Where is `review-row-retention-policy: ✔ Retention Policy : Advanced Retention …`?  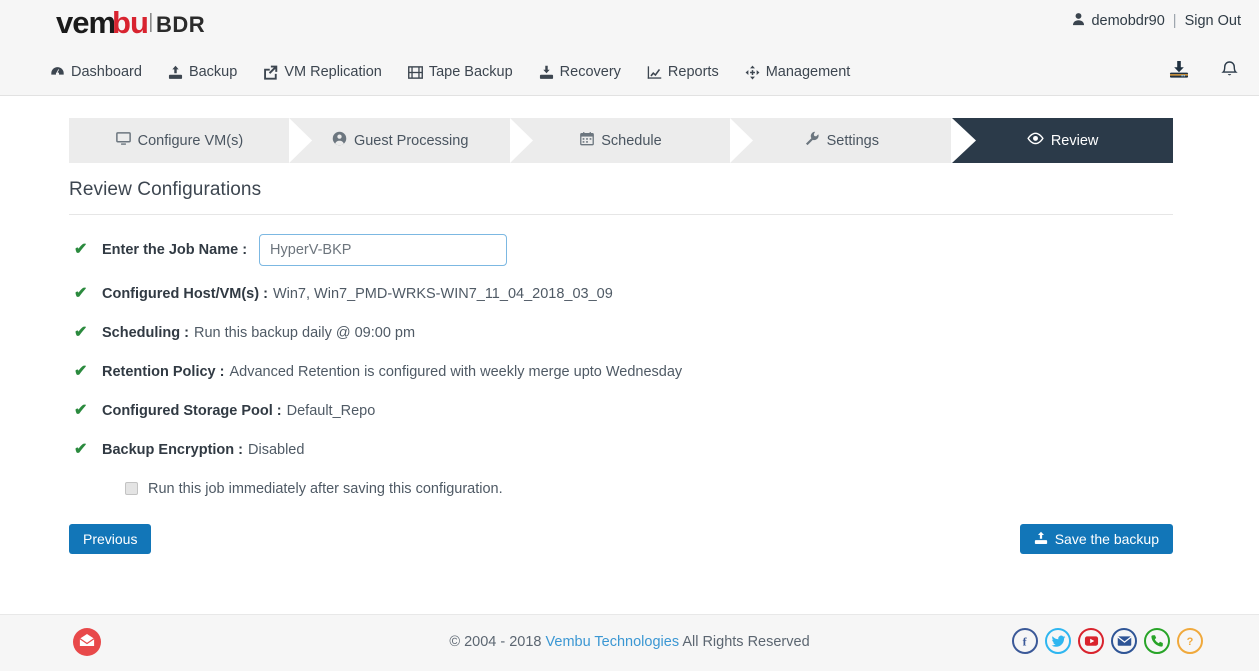 review-row-retention-policy: ✔ Retention Policy : Advanced Retention … is located at coordinates (621, 371).